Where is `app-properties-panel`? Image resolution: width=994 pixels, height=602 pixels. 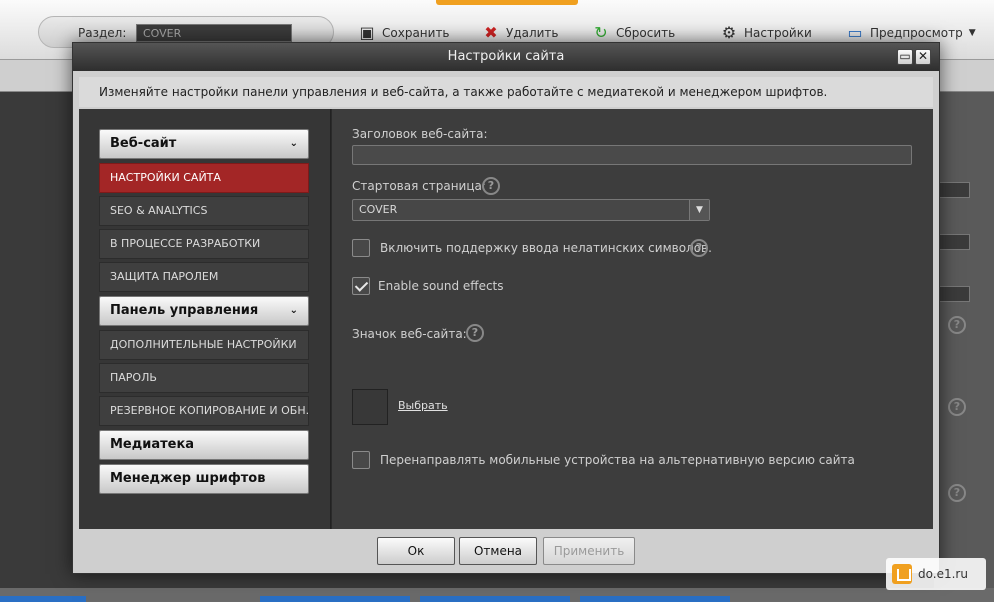
app-properties-panel is located at coordinates (964, 342).